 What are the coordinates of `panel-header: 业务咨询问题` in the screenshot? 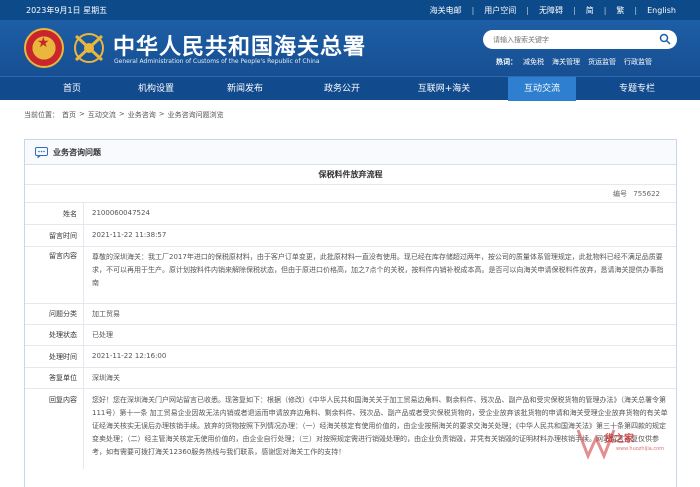 It's located at (350, 152).